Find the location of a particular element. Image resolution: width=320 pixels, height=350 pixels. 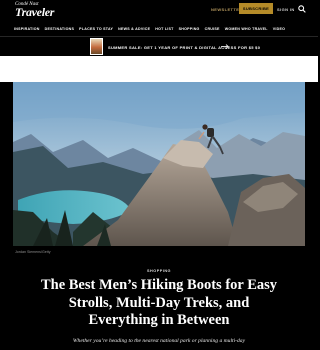

nav-item-shopping: SHOPPING is located at coordinates (189, 29).